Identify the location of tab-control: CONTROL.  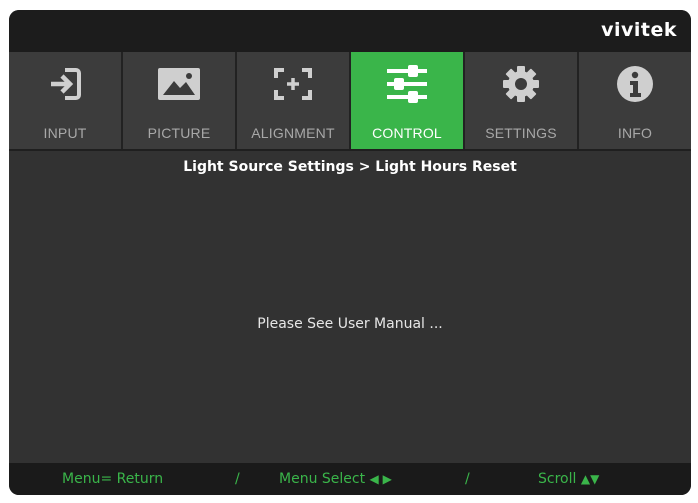
(408, 100).